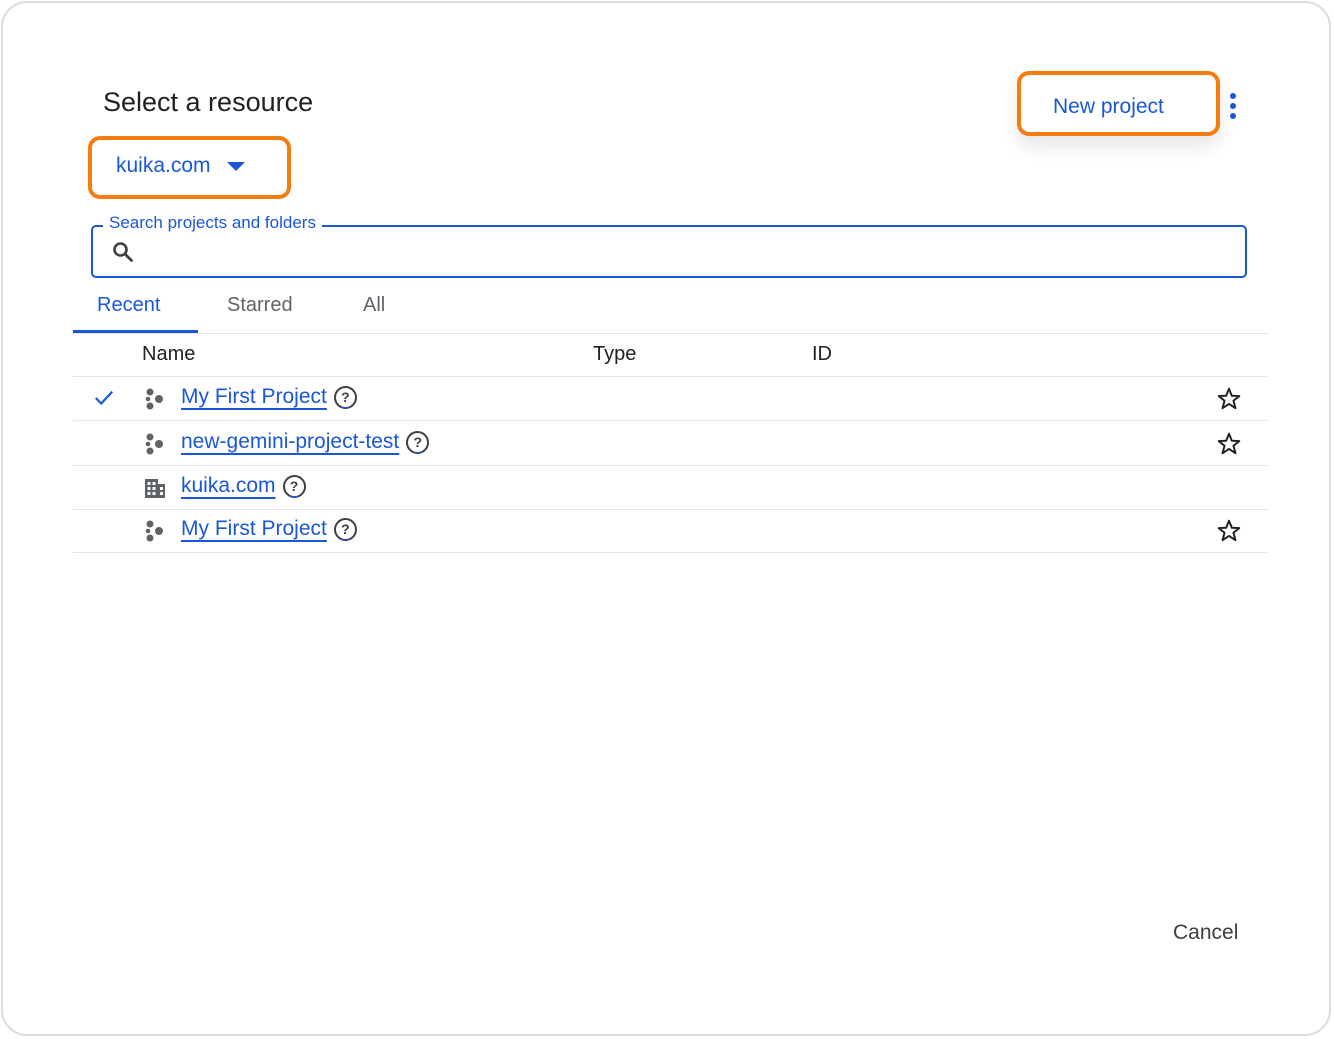 This screenshot has height=1039, width=1334. I want to click on check-icon, so click(104, 398).